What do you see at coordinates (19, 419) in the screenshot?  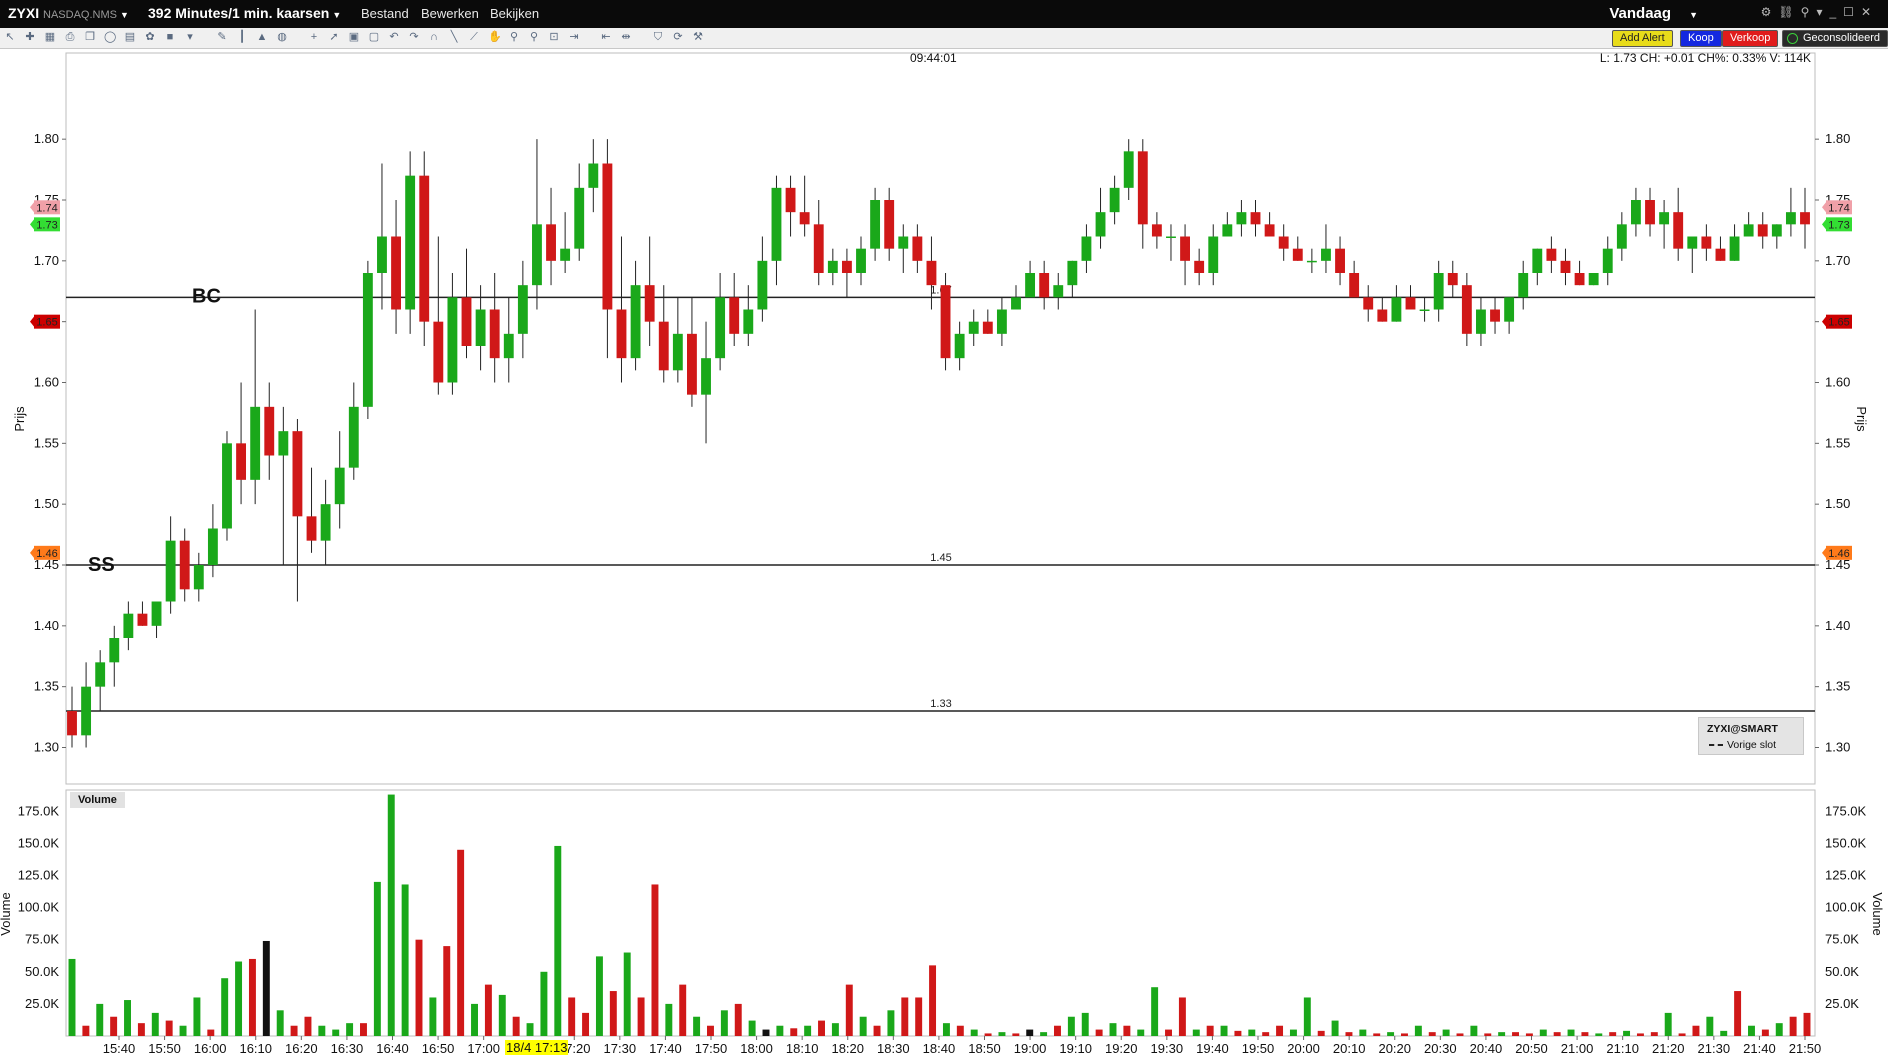 I see `price-axis-label-left: Prijs` at bounding box center [19, 419].